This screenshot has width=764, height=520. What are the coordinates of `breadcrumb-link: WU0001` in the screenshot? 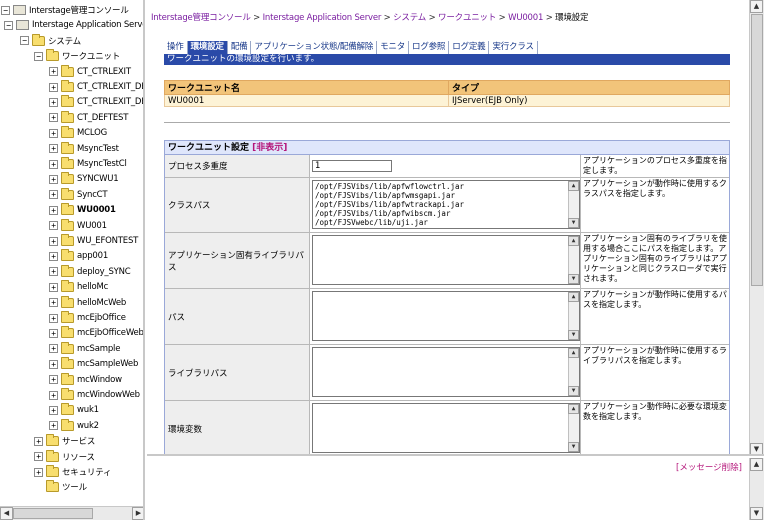 It's located at (525, 18).